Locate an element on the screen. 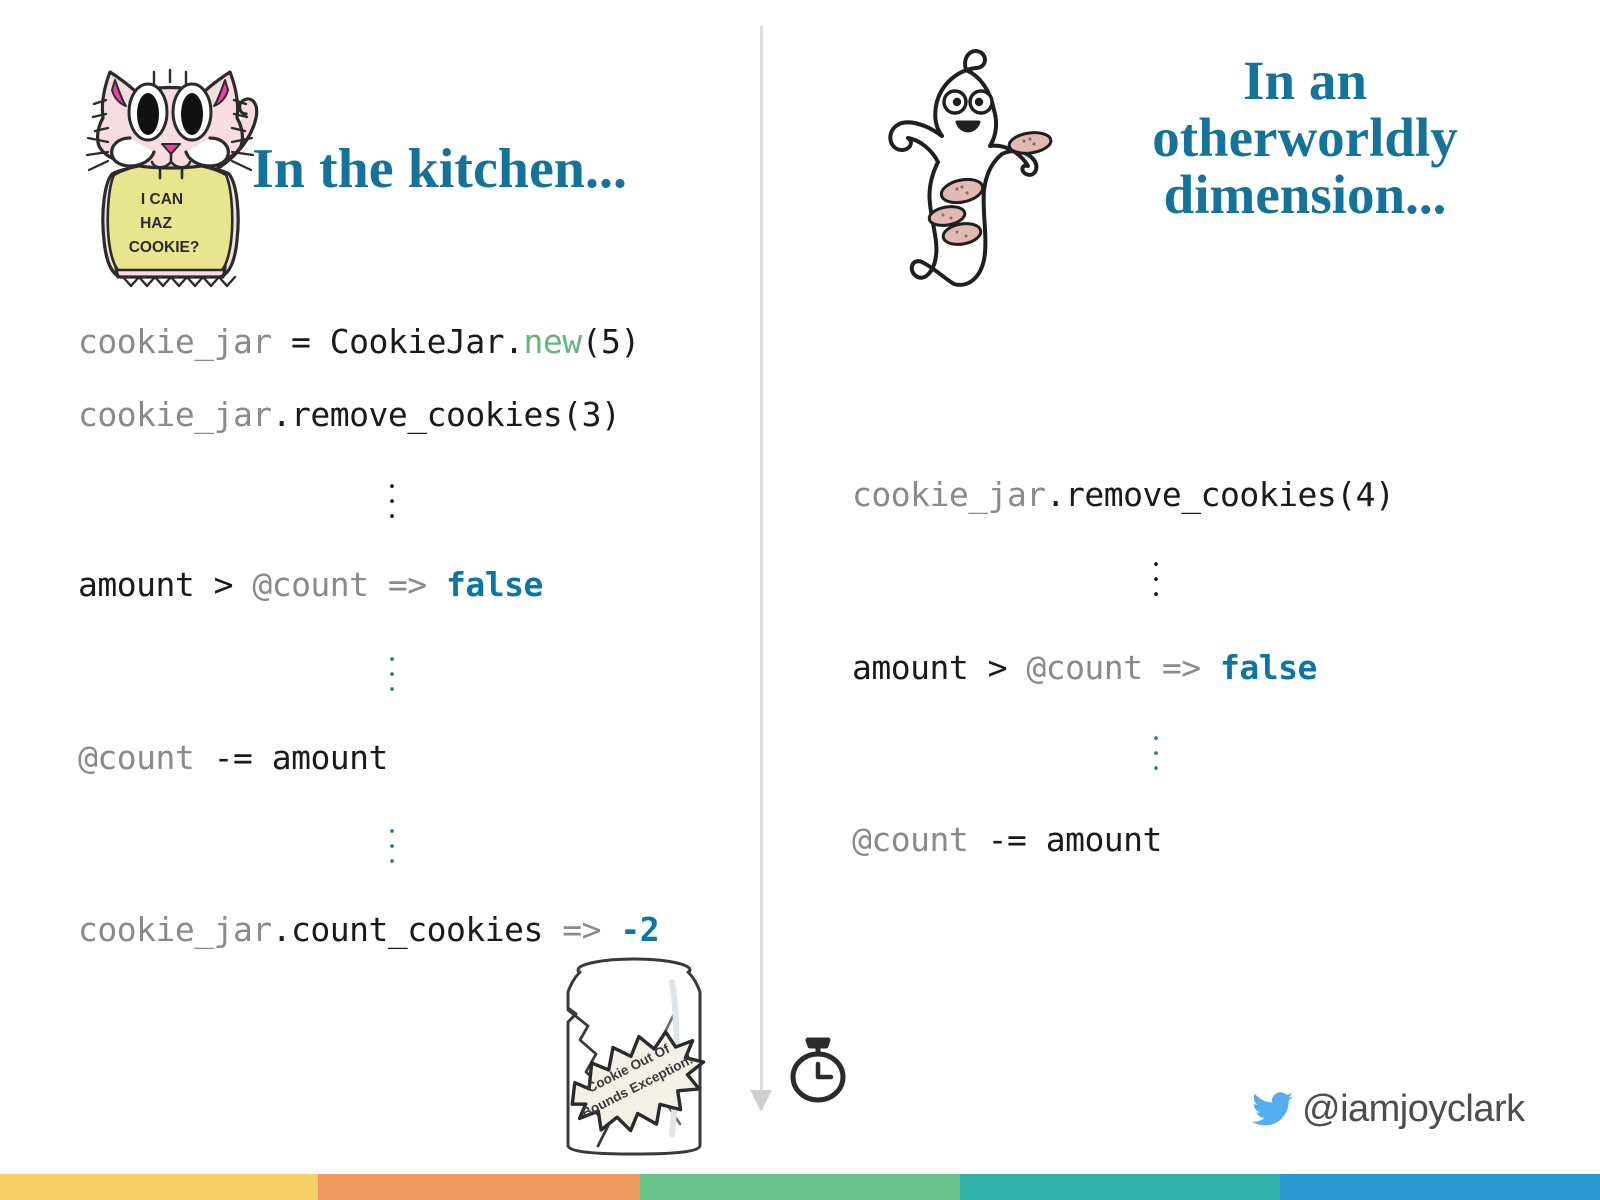 Image resolution: width=1600 pixels, height=1200 pixels. right-code-line-1: cookie_jar.remove_cookies(4) is located at coordinates (1123, 494).